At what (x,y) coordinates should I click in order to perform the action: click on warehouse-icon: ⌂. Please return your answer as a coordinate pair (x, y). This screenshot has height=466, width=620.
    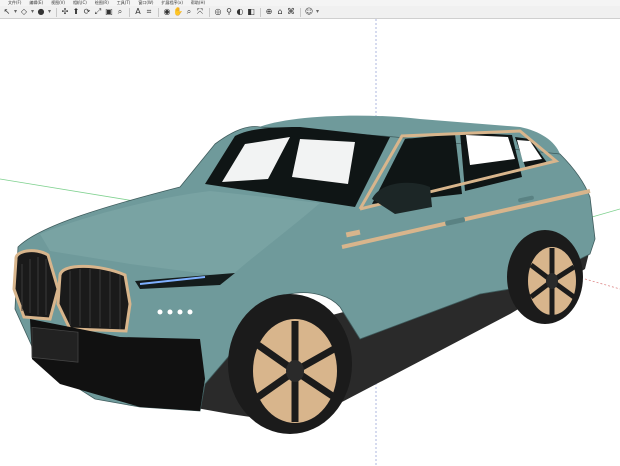
    Looking at the image, I should click on (280, 11).